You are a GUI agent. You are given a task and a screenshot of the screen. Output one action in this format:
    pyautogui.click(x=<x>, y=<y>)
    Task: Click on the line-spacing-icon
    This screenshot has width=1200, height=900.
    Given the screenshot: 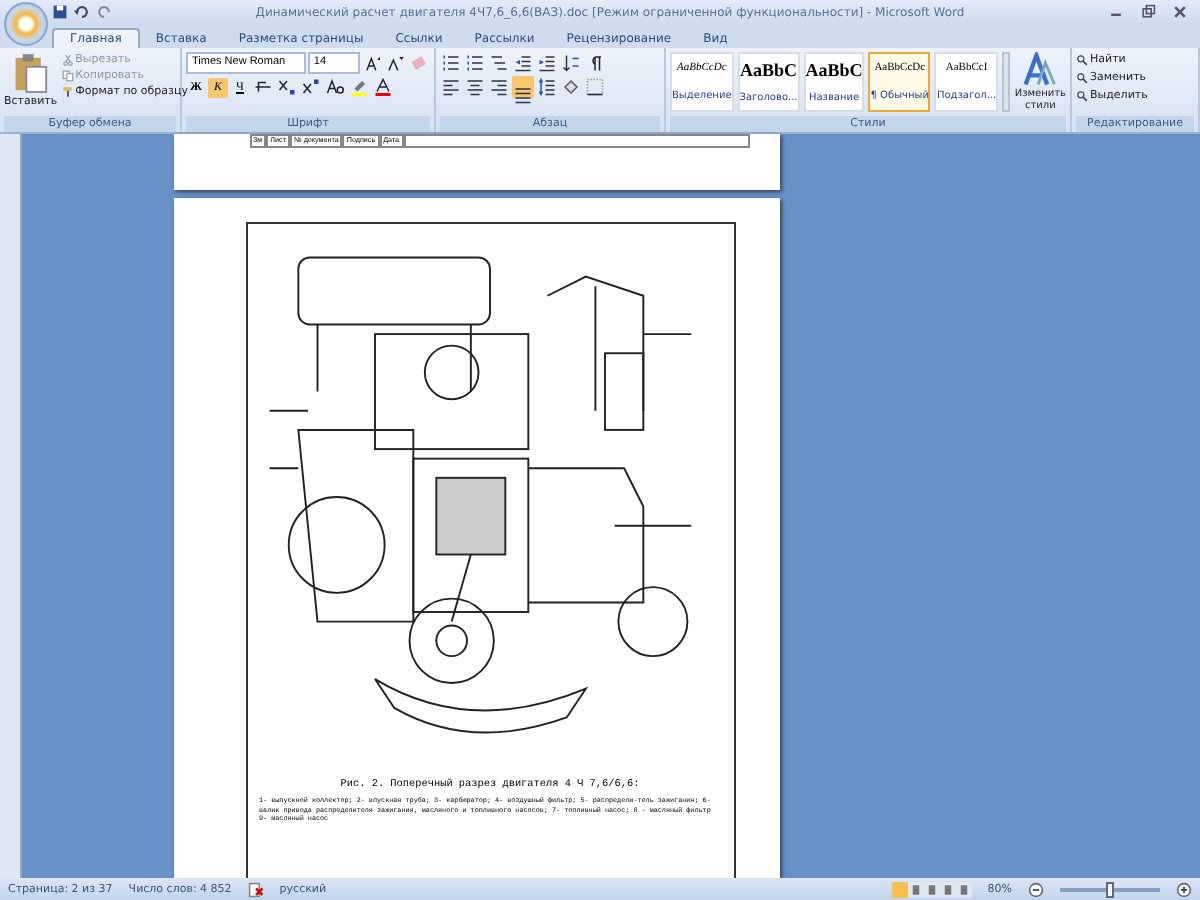 What is the action you would take?
    pyautogui.click(x=547, y=87)
    